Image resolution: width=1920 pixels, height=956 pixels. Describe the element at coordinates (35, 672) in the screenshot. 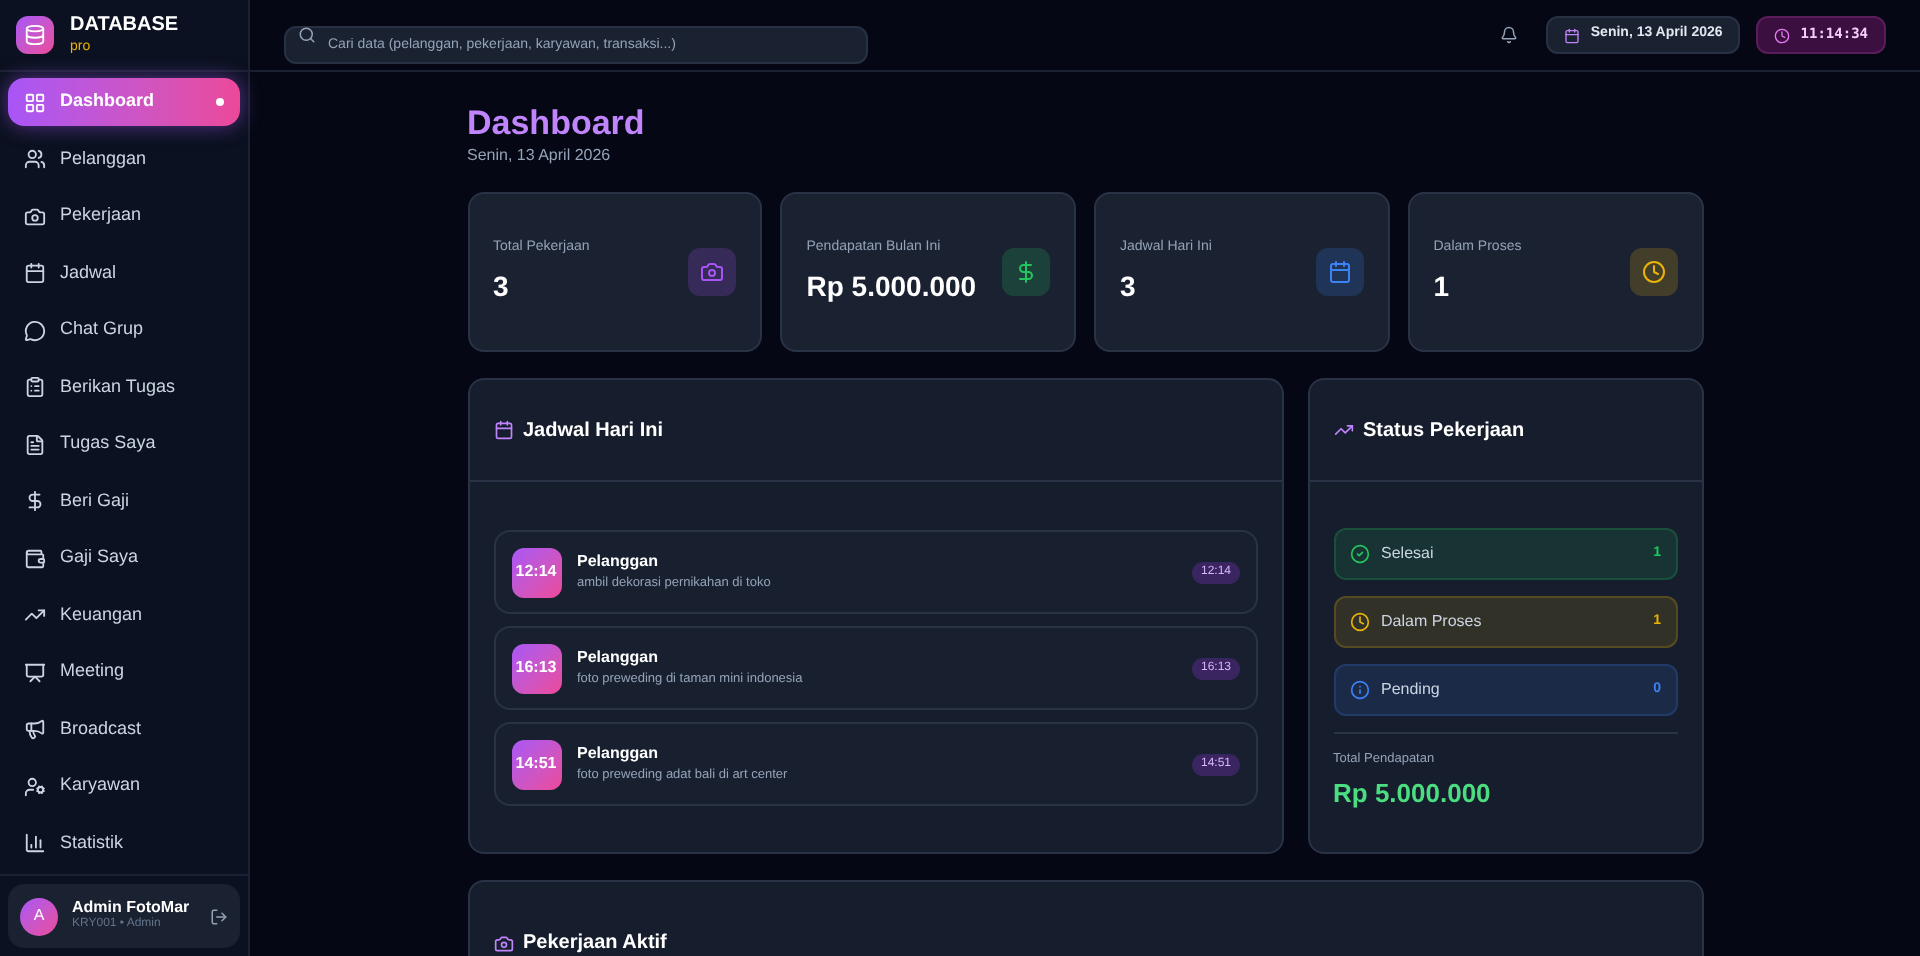

I see `presentation-icon` at that location.